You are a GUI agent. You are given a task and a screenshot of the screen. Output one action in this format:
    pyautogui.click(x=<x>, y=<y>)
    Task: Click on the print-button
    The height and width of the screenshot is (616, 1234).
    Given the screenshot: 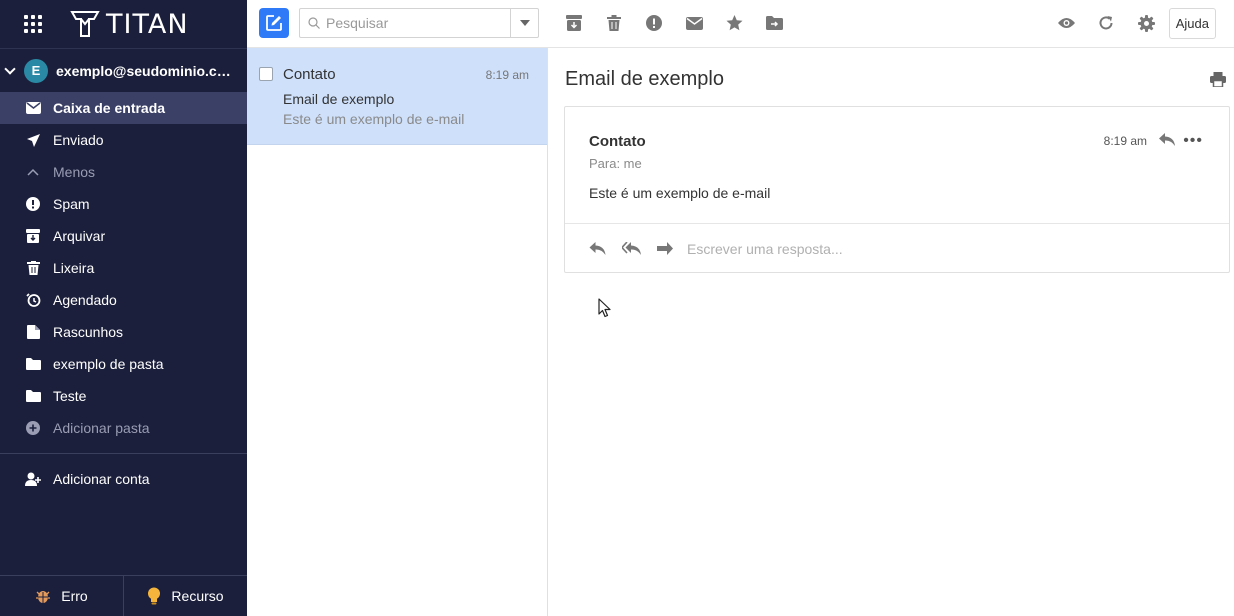 What is the action you would take?
    pyautogui.click(x=1218, y=82)
    